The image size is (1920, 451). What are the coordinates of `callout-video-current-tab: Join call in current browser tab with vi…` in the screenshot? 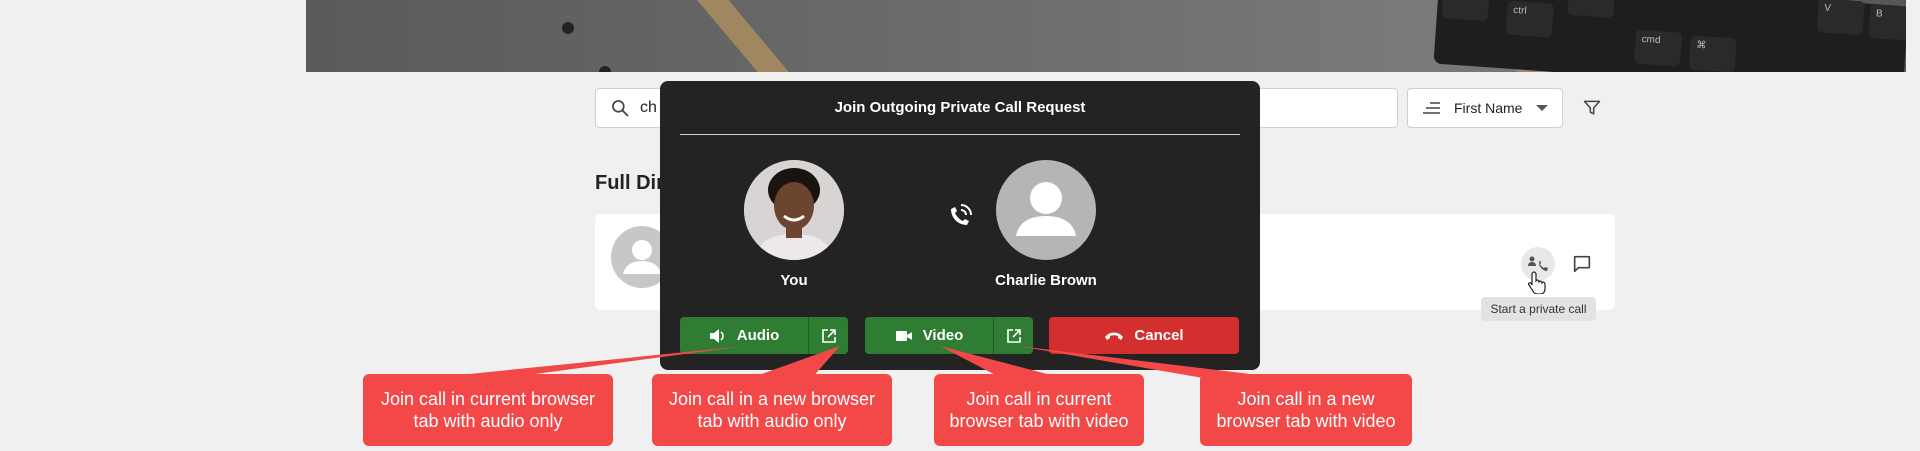 It's located at (1039, 410).